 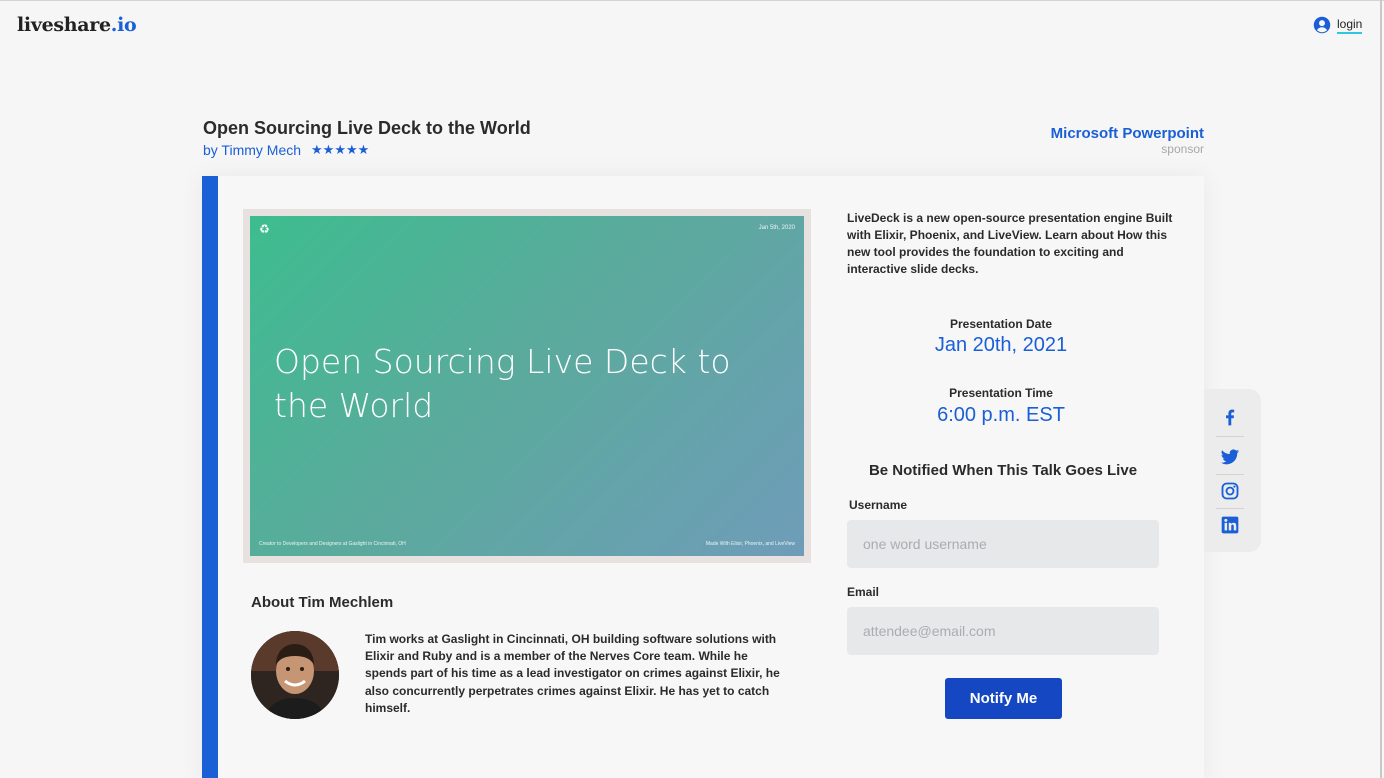 I want to click on slide-title: Open Sourcing Live Deck to the World, so click(x=502, y=383).